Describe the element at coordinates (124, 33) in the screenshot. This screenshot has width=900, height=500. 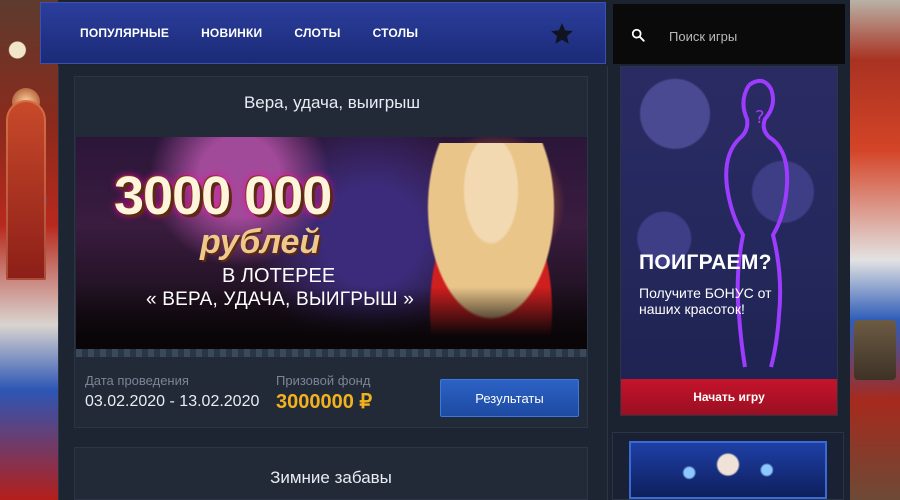
I see `nav-item-popular: ПОПУЛЯРНЫЕ` at that location.